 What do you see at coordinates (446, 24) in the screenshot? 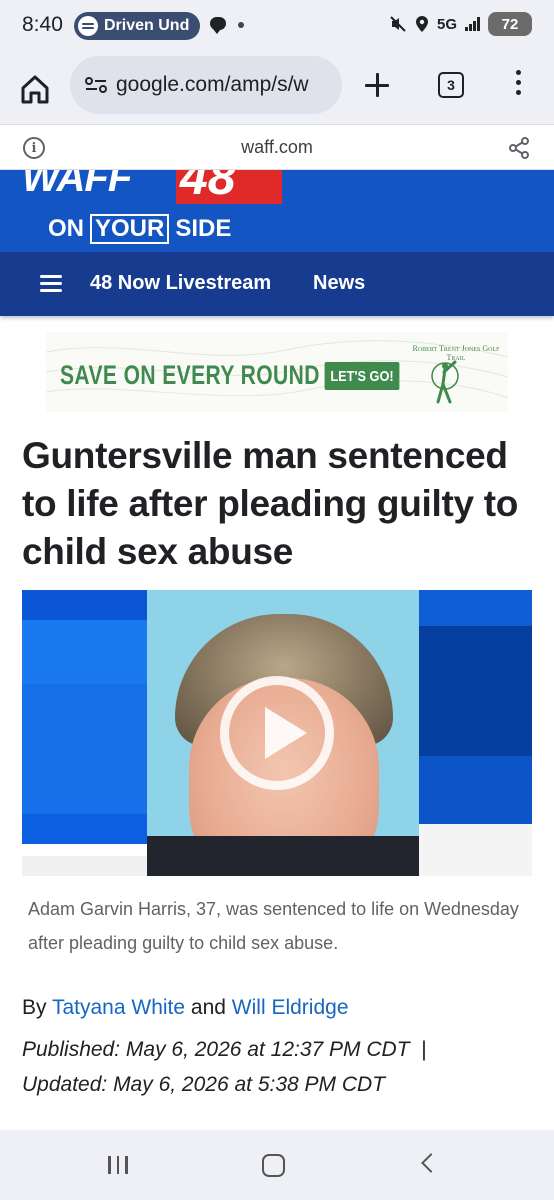
I see `network-type: 5G` at bounding box center [446, 24].